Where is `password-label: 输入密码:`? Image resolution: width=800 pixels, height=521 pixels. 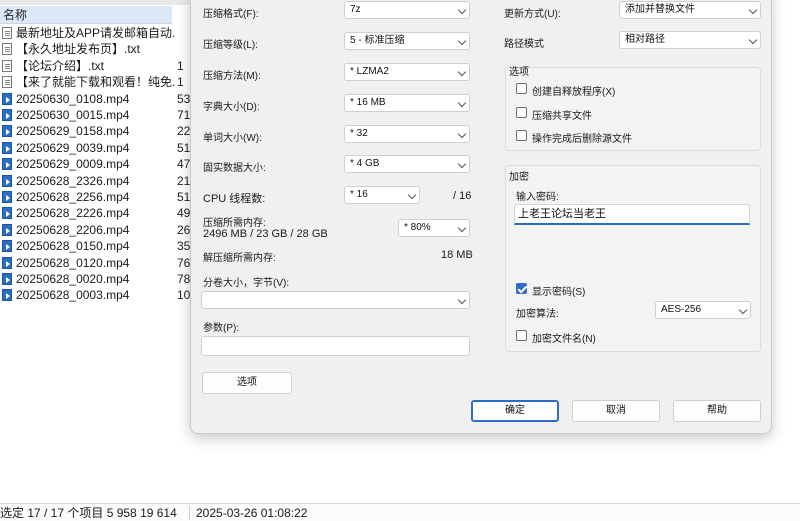 password-label: 输入密码: is located at coordinates (537, 197).